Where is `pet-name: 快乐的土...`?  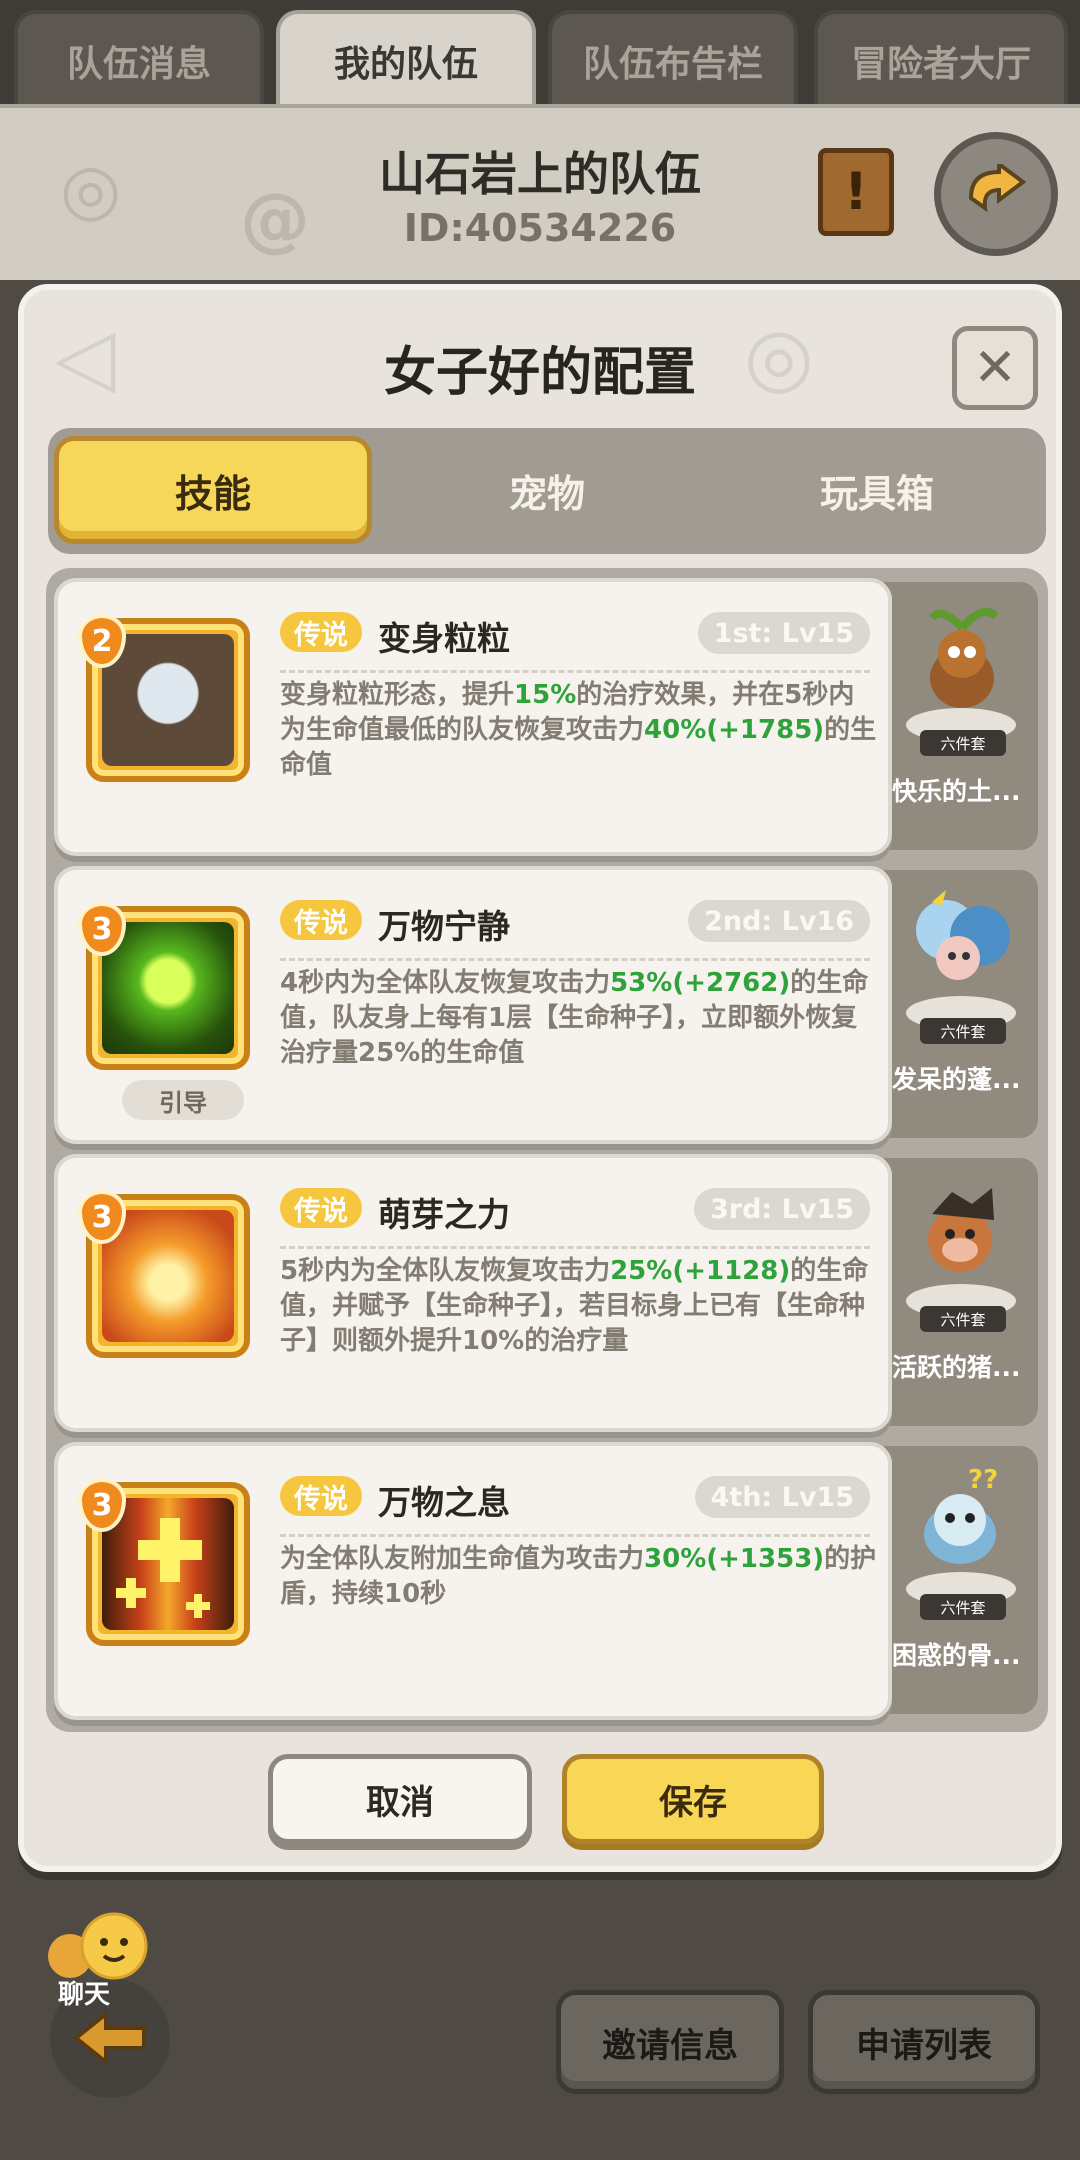
pet-name: 快乐的土... is located at coordinates (956, 791).